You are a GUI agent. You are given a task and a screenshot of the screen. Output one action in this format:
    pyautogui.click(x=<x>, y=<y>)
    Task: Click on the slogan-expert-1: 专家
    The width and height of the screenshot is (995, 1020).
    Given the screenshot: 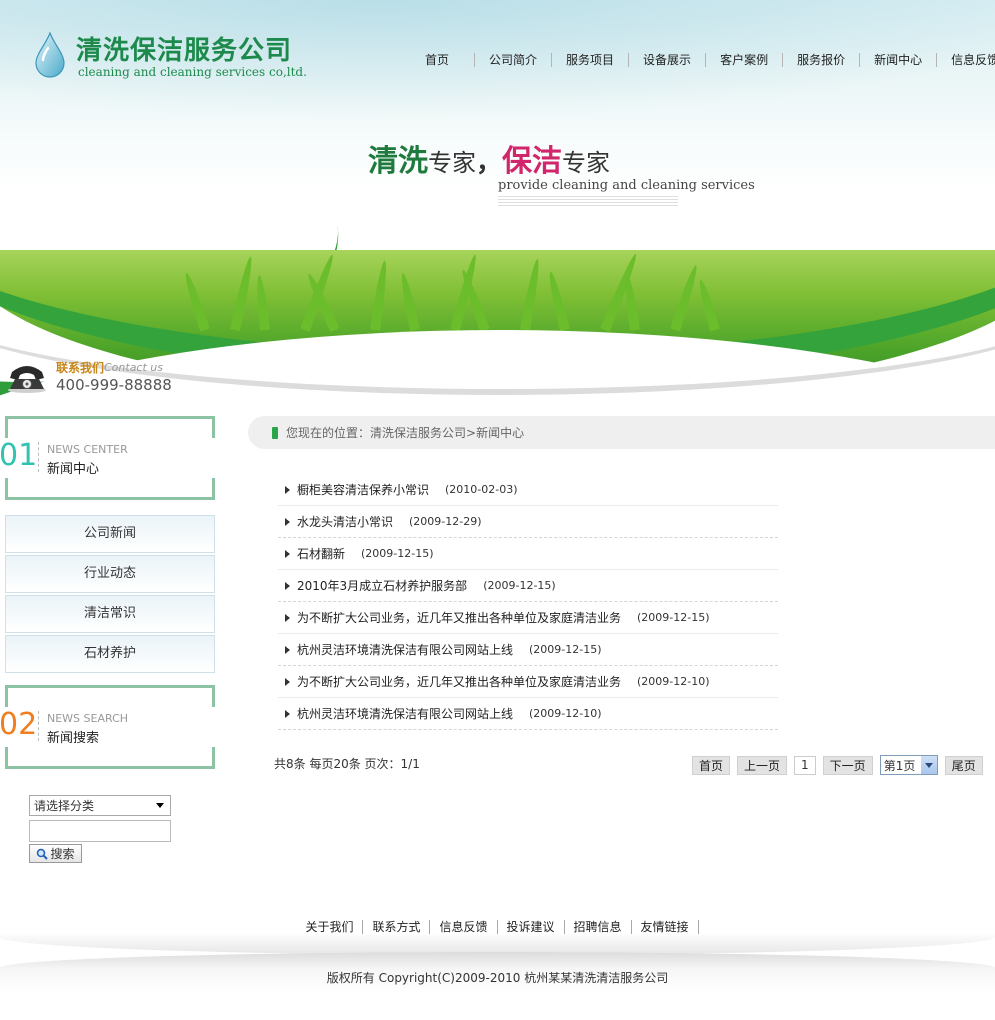 What is the action you would take?
    pyautogui.click(x=452, y=163)
    